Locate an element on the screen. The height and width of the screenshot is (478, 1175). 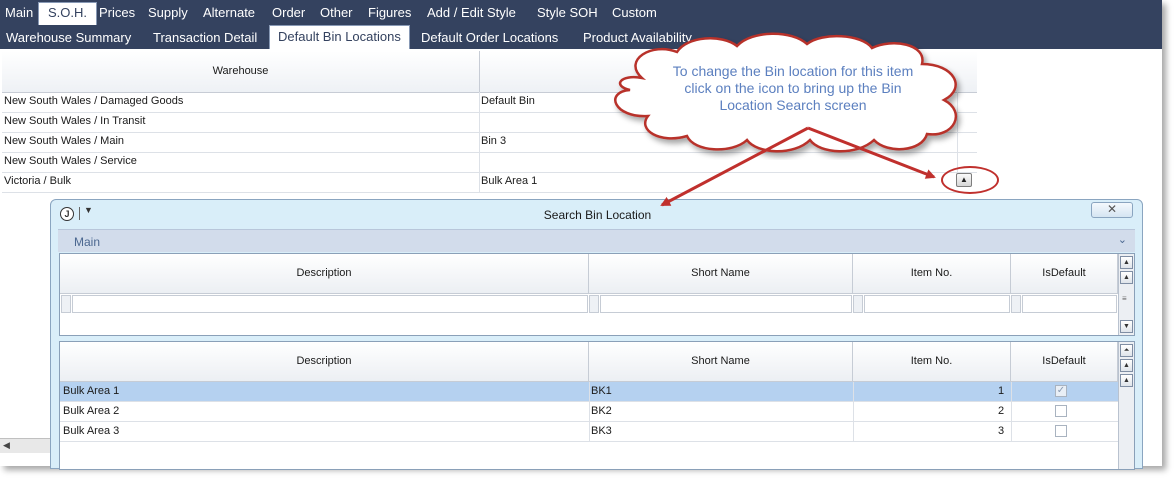
column-header-warehouse: Warehouse is located at coordinates (241, 71).